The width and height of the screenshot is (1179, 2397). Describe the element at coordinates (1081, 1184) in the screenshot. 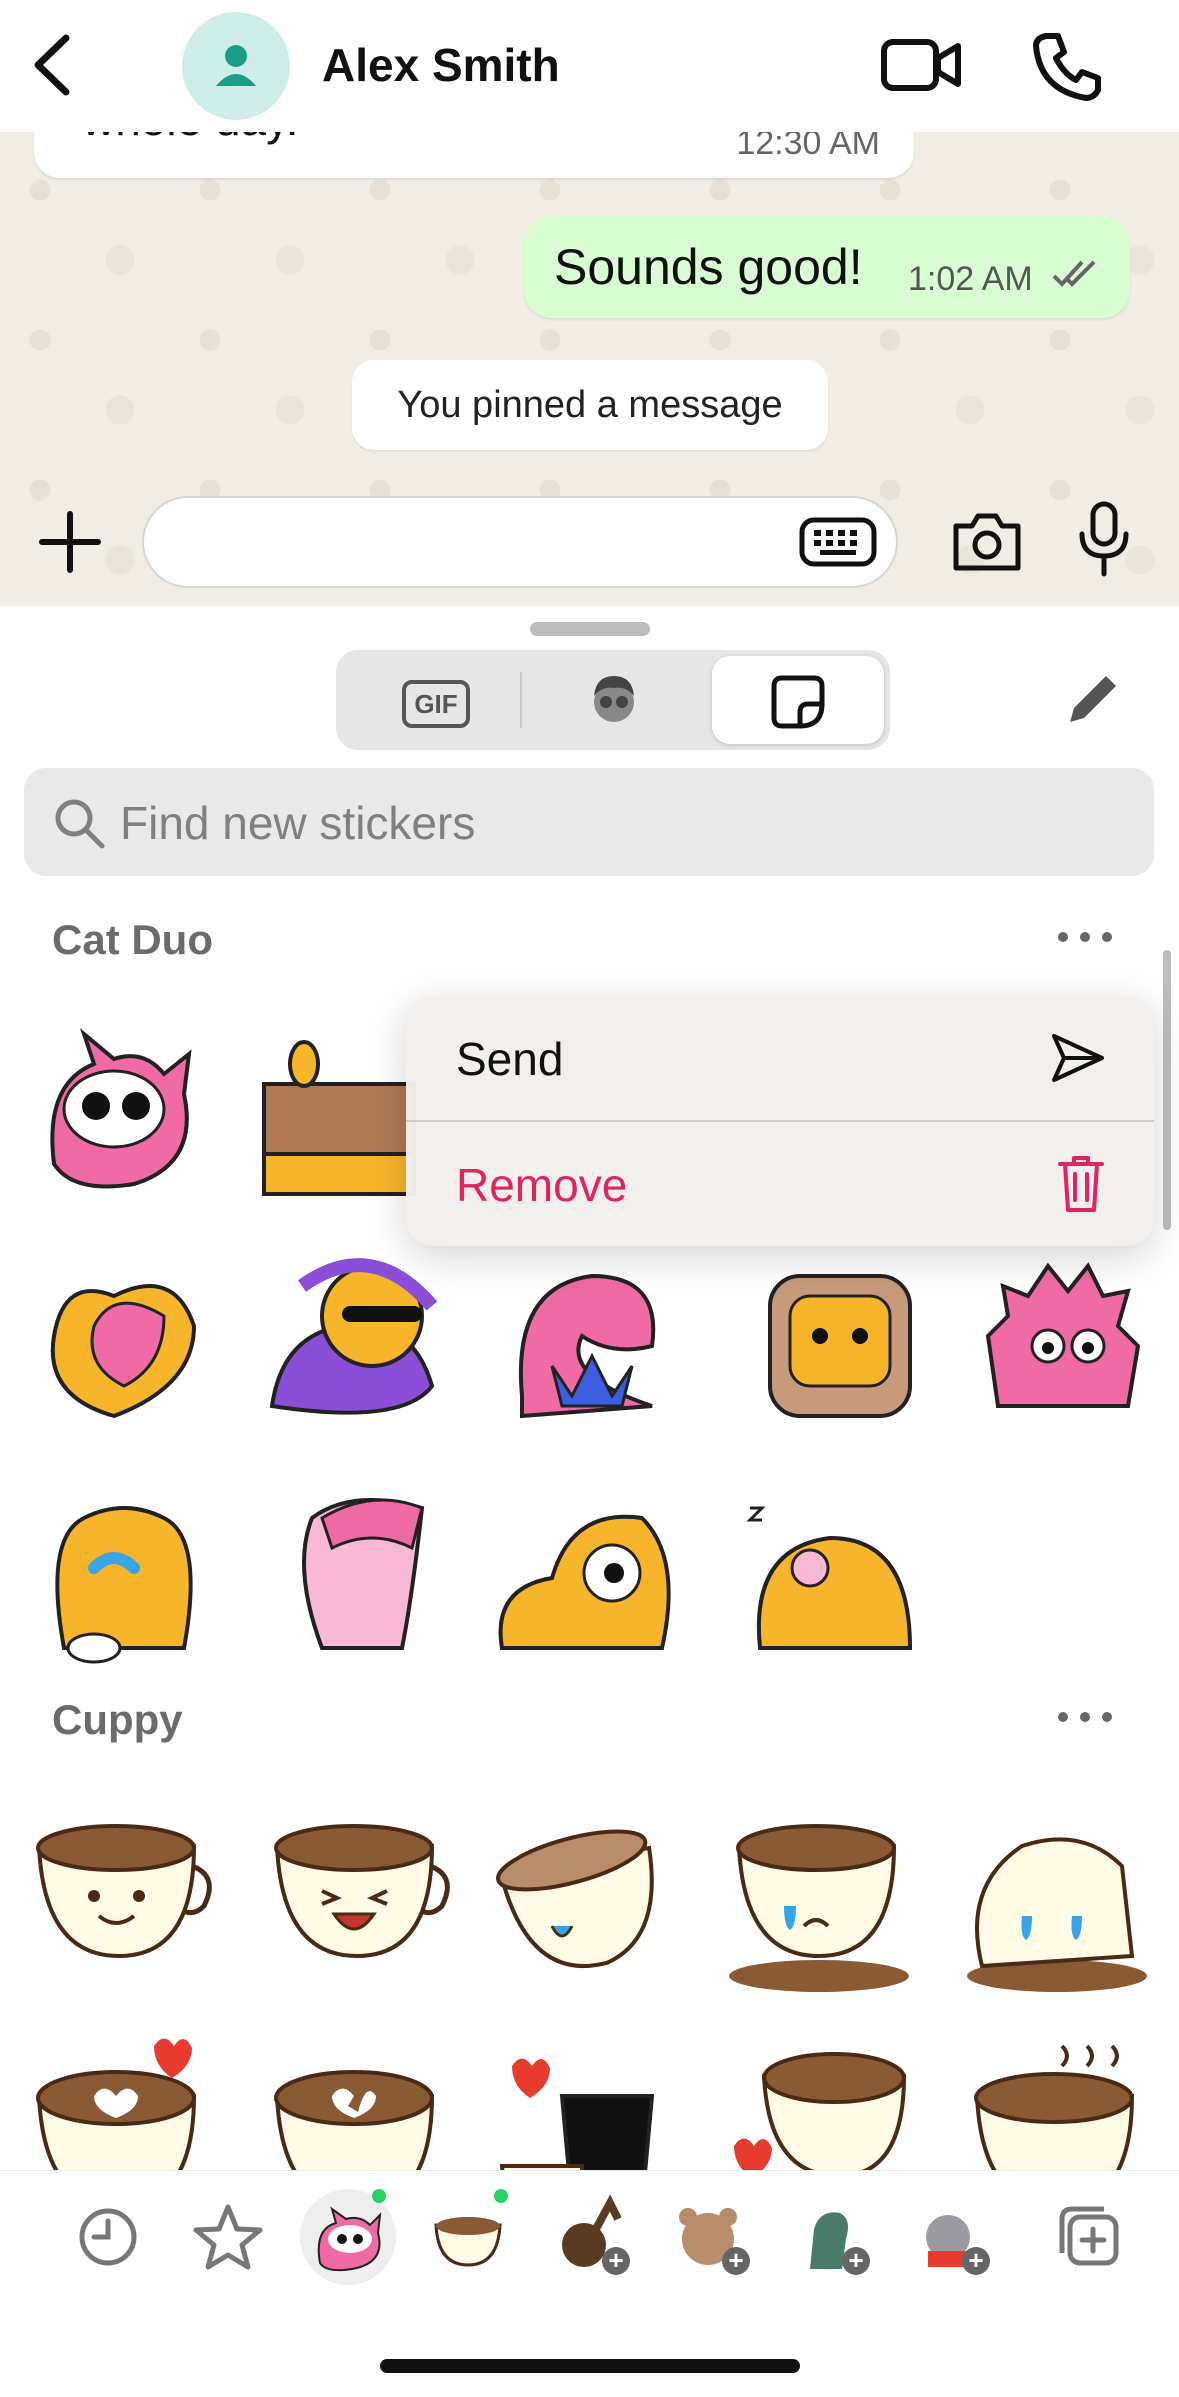

I see `trash-icon` at that location.